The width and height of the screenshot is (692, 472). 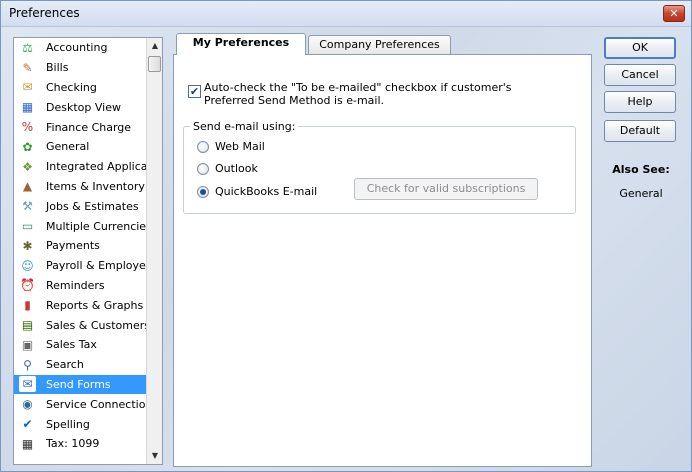 I want to click on sidebar-item-label: Multiple Currencies, so click(x=96, y=226).